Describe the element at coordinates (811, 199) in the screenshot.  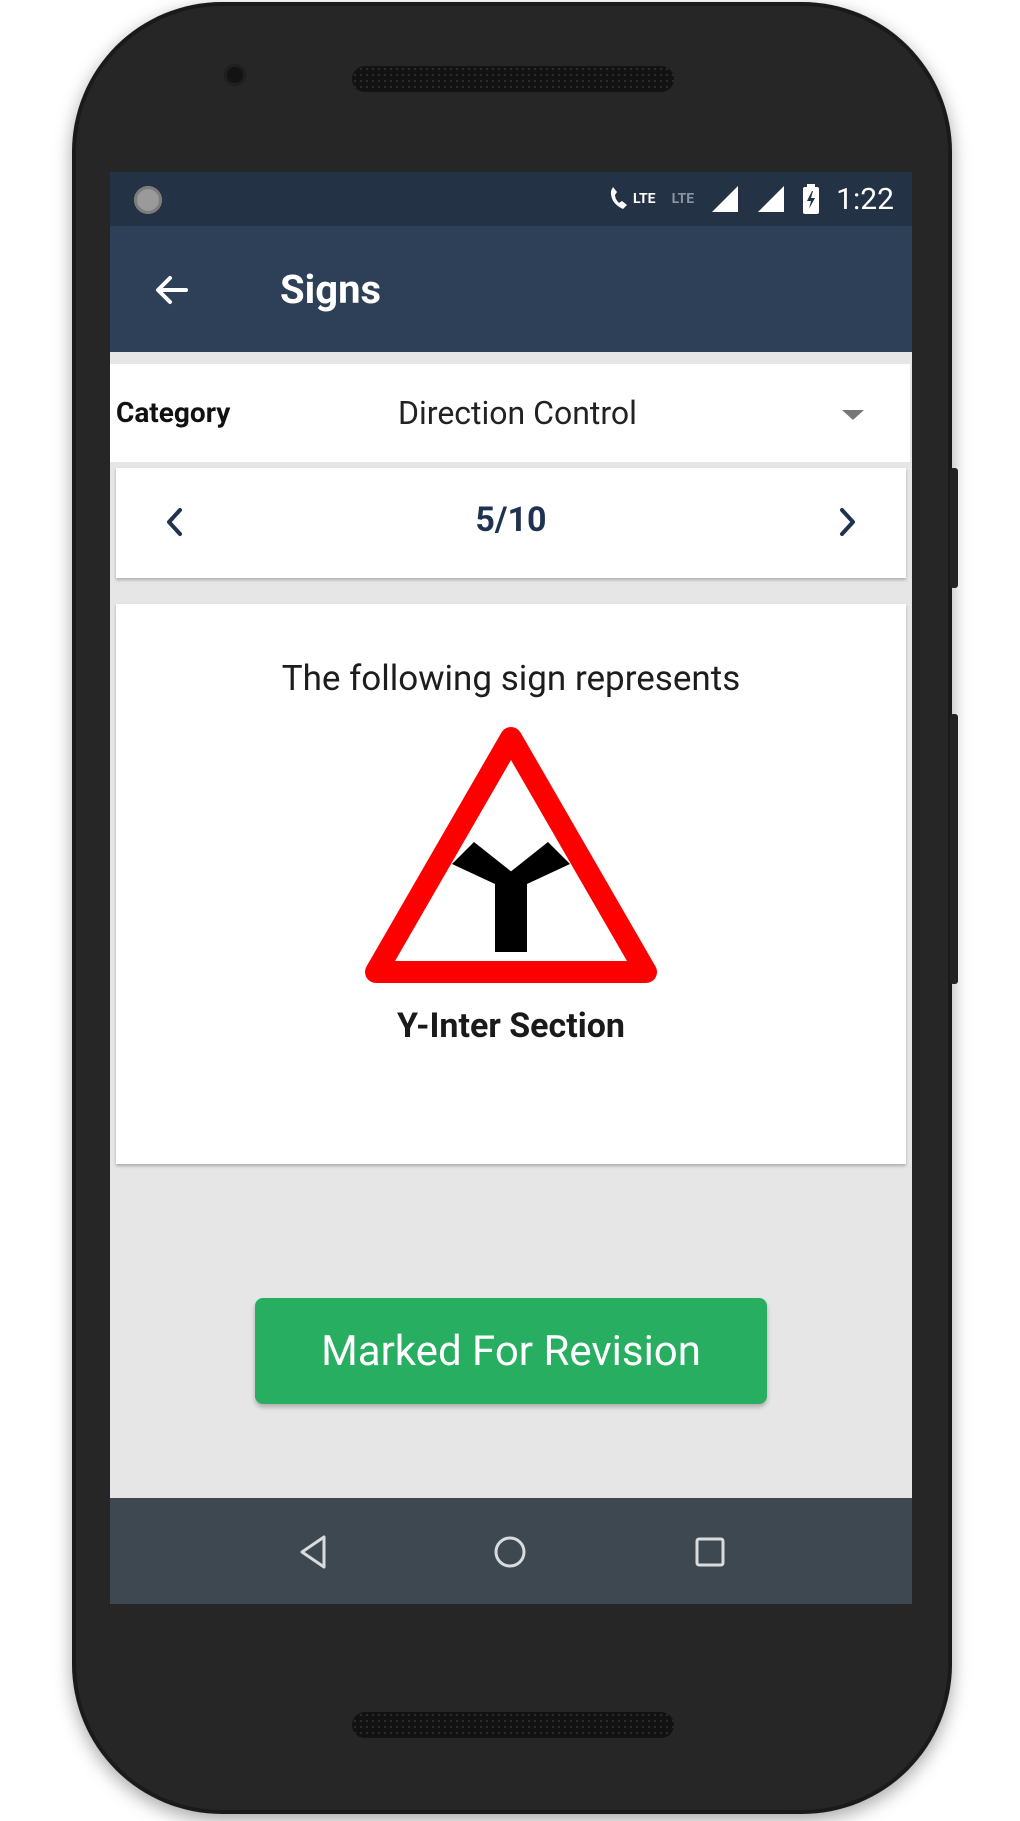
I see `battery-charging-icon` at that location.